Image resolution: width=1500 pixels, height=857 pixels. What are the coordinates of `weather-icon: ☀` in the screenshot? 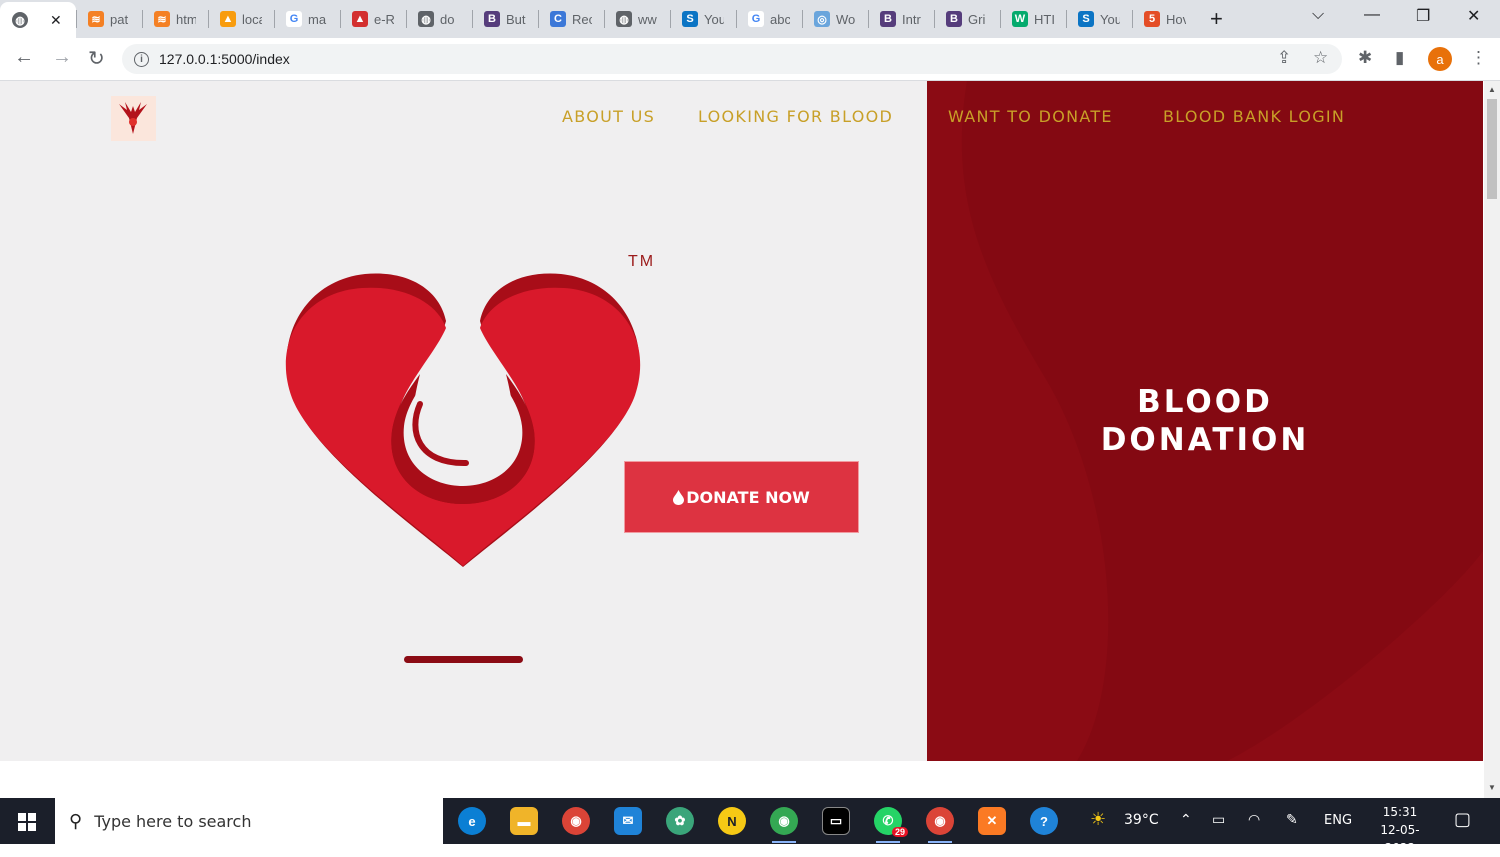 It's located at (1098, 819).